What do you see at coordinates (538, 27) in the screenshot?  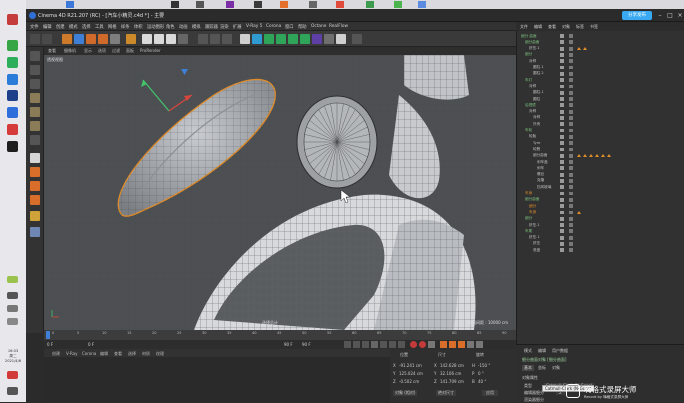 I see `om-menu-item: 编辑` at bounding box center [538, 27].